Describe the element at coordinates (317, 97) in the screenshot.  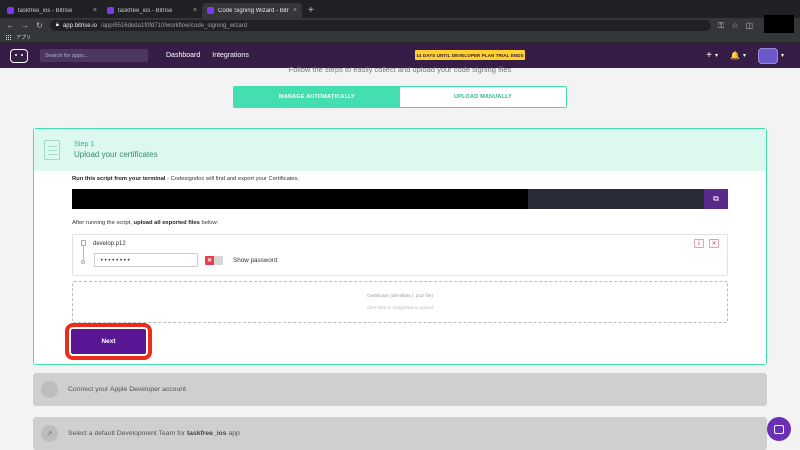
I see `tab-manage-automatically: MANAGE AUTOMATICALLY` at that location.